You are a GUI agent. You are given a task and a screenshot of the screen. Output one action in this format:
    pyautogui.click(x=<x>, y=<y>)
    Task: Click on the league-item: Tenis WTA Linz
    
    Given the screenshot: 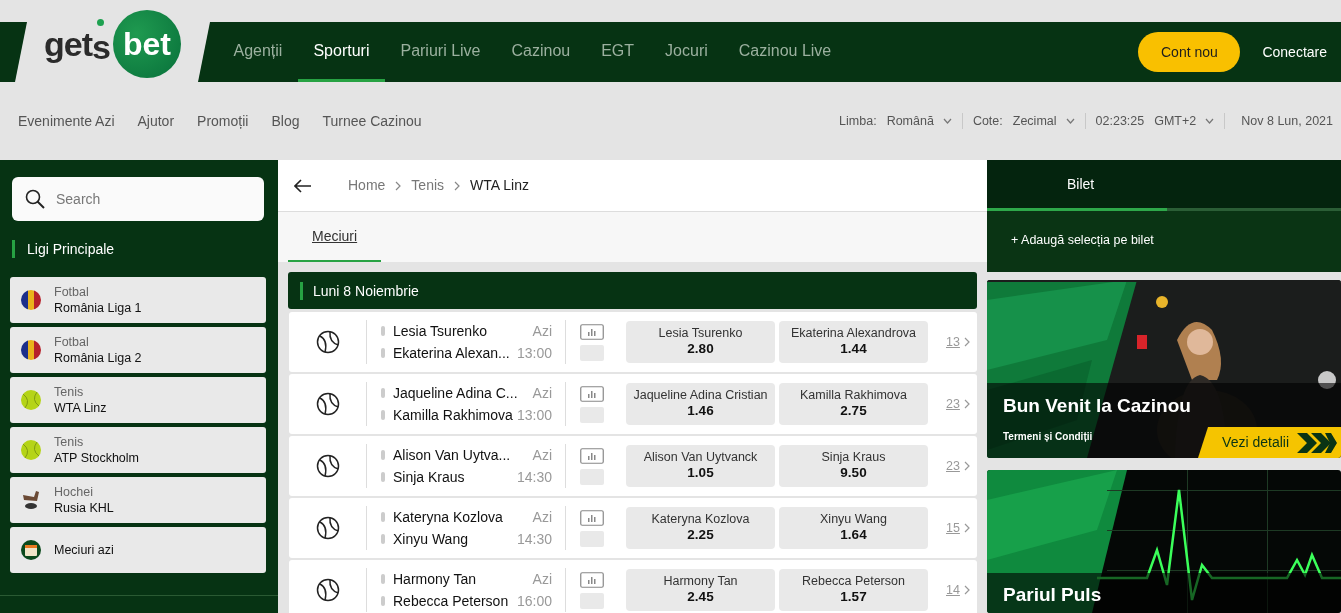 What is the action you would take?
    pyautogui.click(x=138, y=400)
    